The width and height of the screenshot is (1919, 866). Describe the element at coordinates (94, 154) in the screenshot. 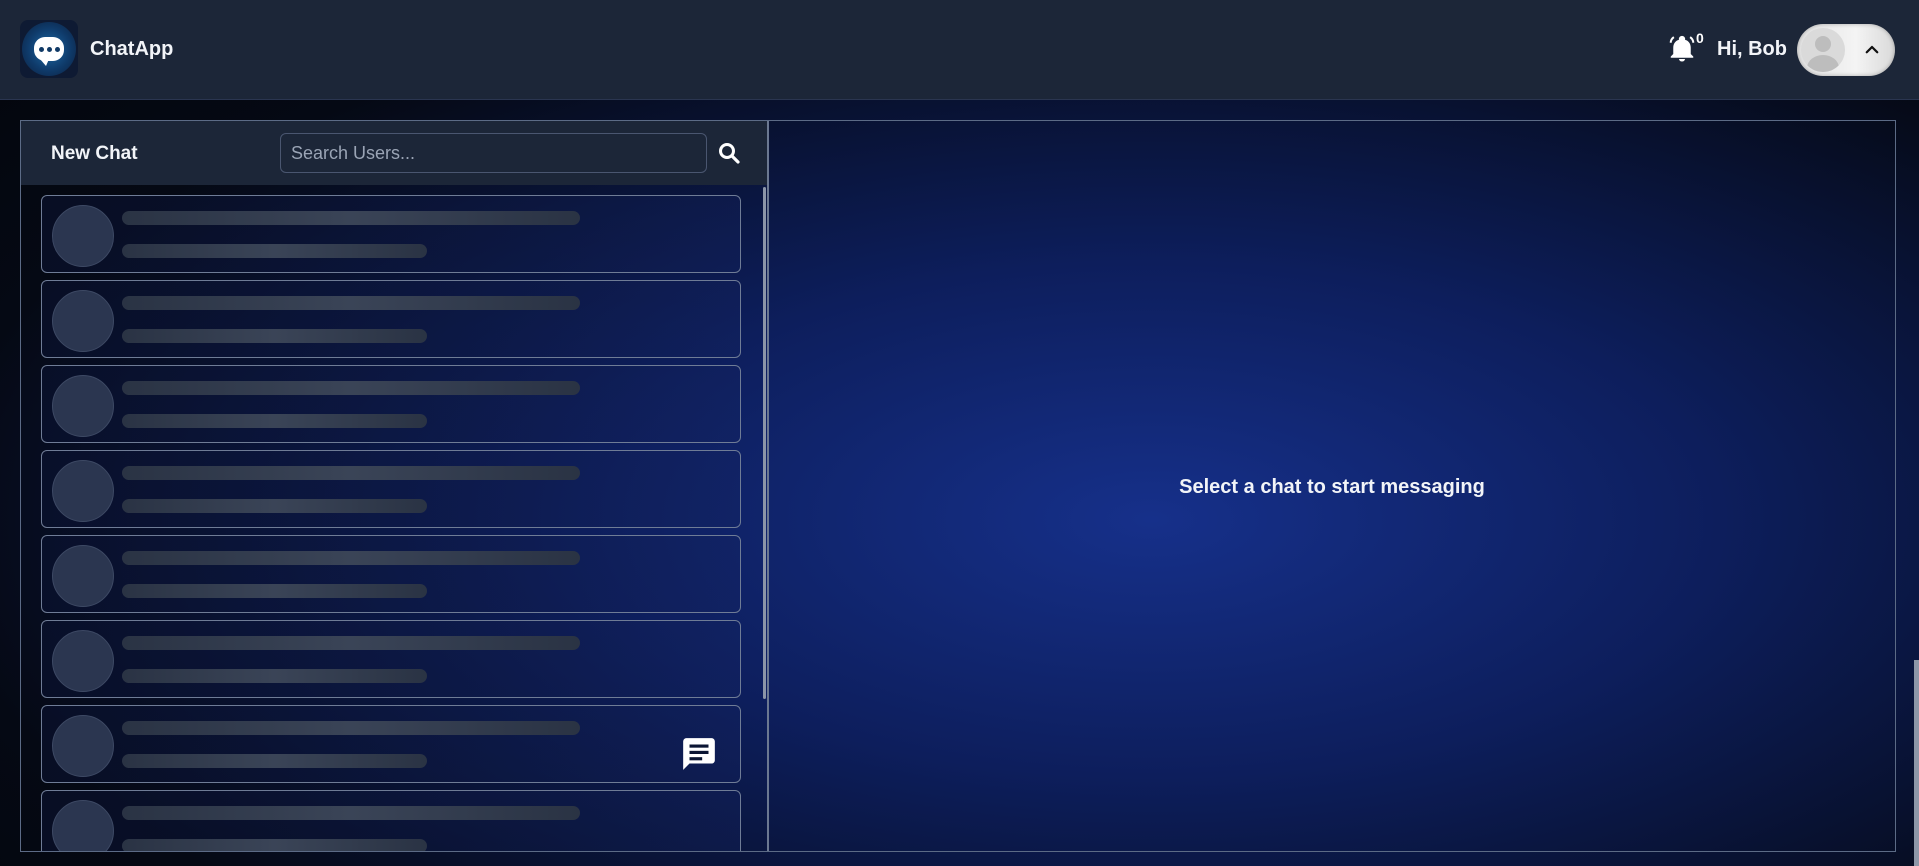

I see `new-chat-button: New Chat` at that location.